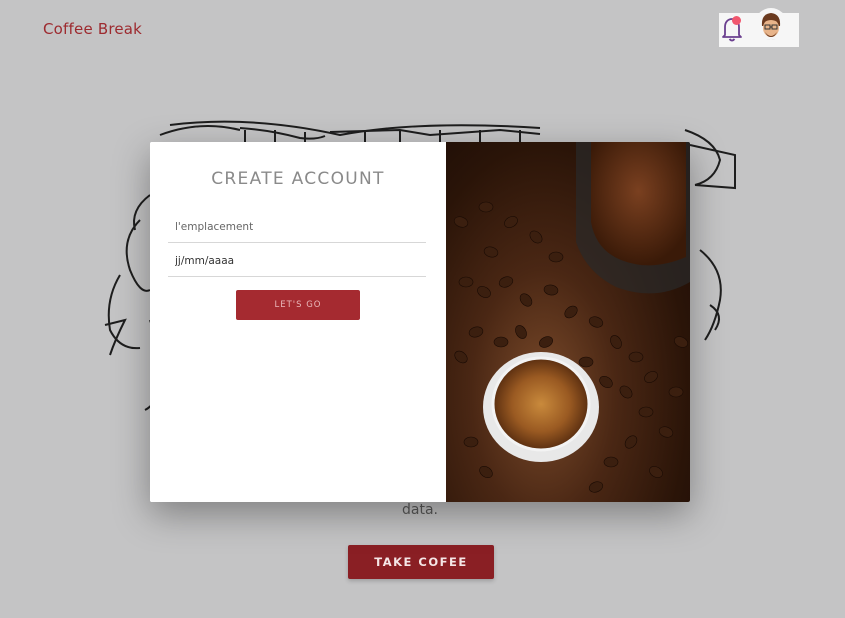  Describe the element at coordinates (92, 29) in the screenshot. I see `brand-logo: Coffee Break` at that location.